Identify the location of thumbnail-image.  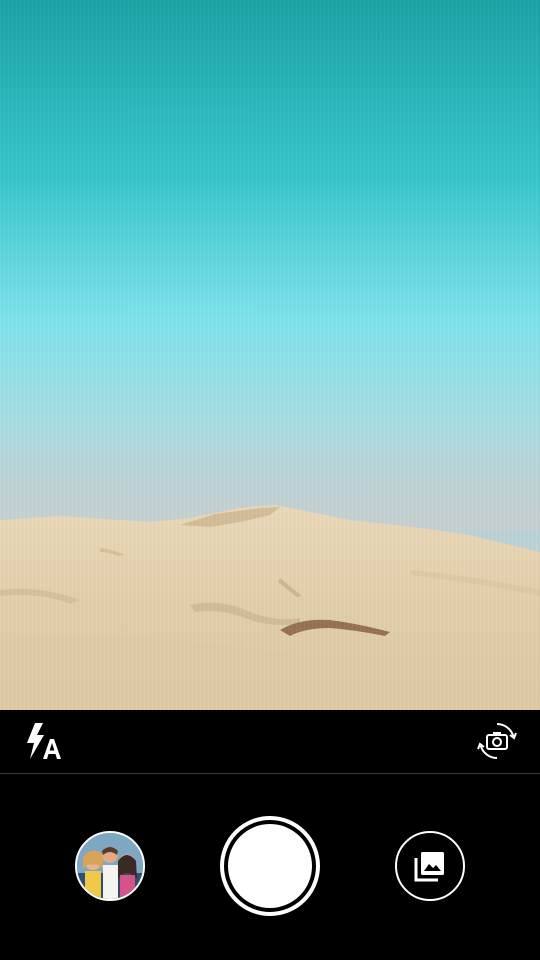
(110, 866).